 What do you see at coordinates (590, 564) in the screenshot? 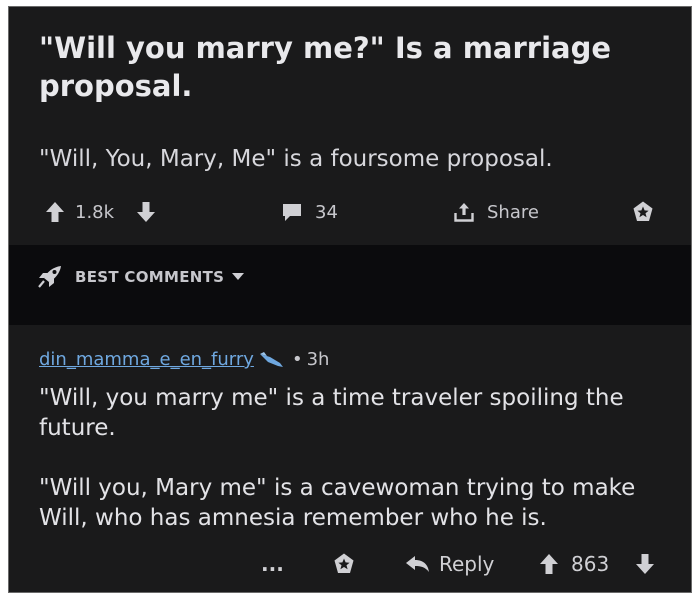
I see `comment-vote-count: 863` at bounding box center [590, 564].